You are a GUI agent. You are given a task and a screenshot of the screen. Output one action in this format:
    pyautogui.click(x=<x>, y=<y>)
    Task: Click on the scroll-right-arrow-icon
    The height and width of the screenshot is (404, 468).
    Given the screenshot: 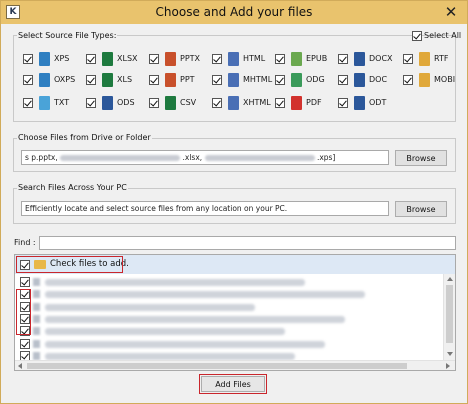 What is the action you would take?
    pyautogui.click(x=448, y=366)
    